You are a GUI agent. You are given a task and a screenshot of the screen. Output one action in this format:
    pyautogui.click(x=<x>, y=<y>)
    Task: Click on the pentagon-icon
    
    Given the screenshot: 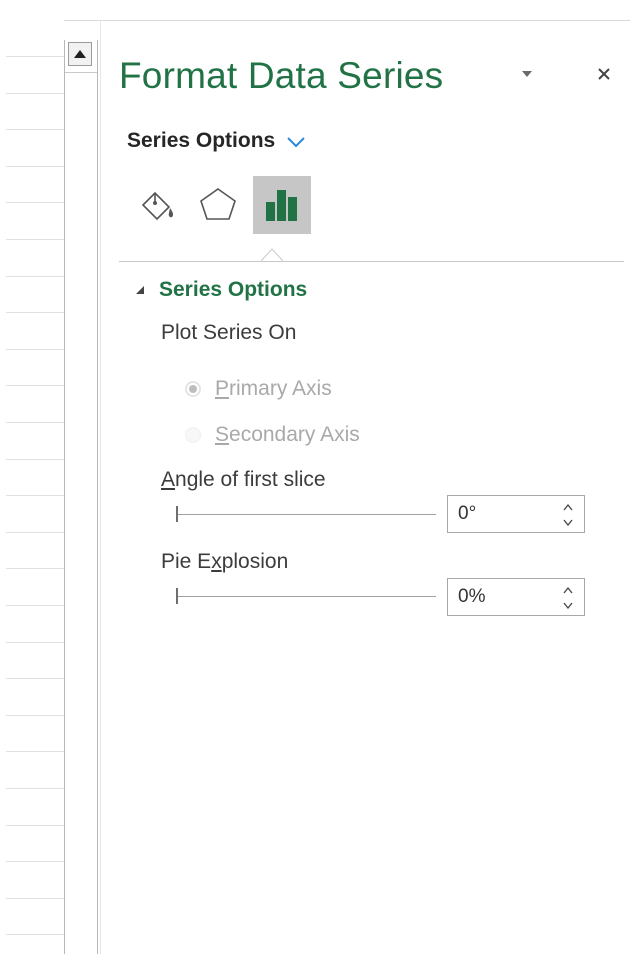 What is the action you would take?
    pyautogui.click(x=218, y=204)
    